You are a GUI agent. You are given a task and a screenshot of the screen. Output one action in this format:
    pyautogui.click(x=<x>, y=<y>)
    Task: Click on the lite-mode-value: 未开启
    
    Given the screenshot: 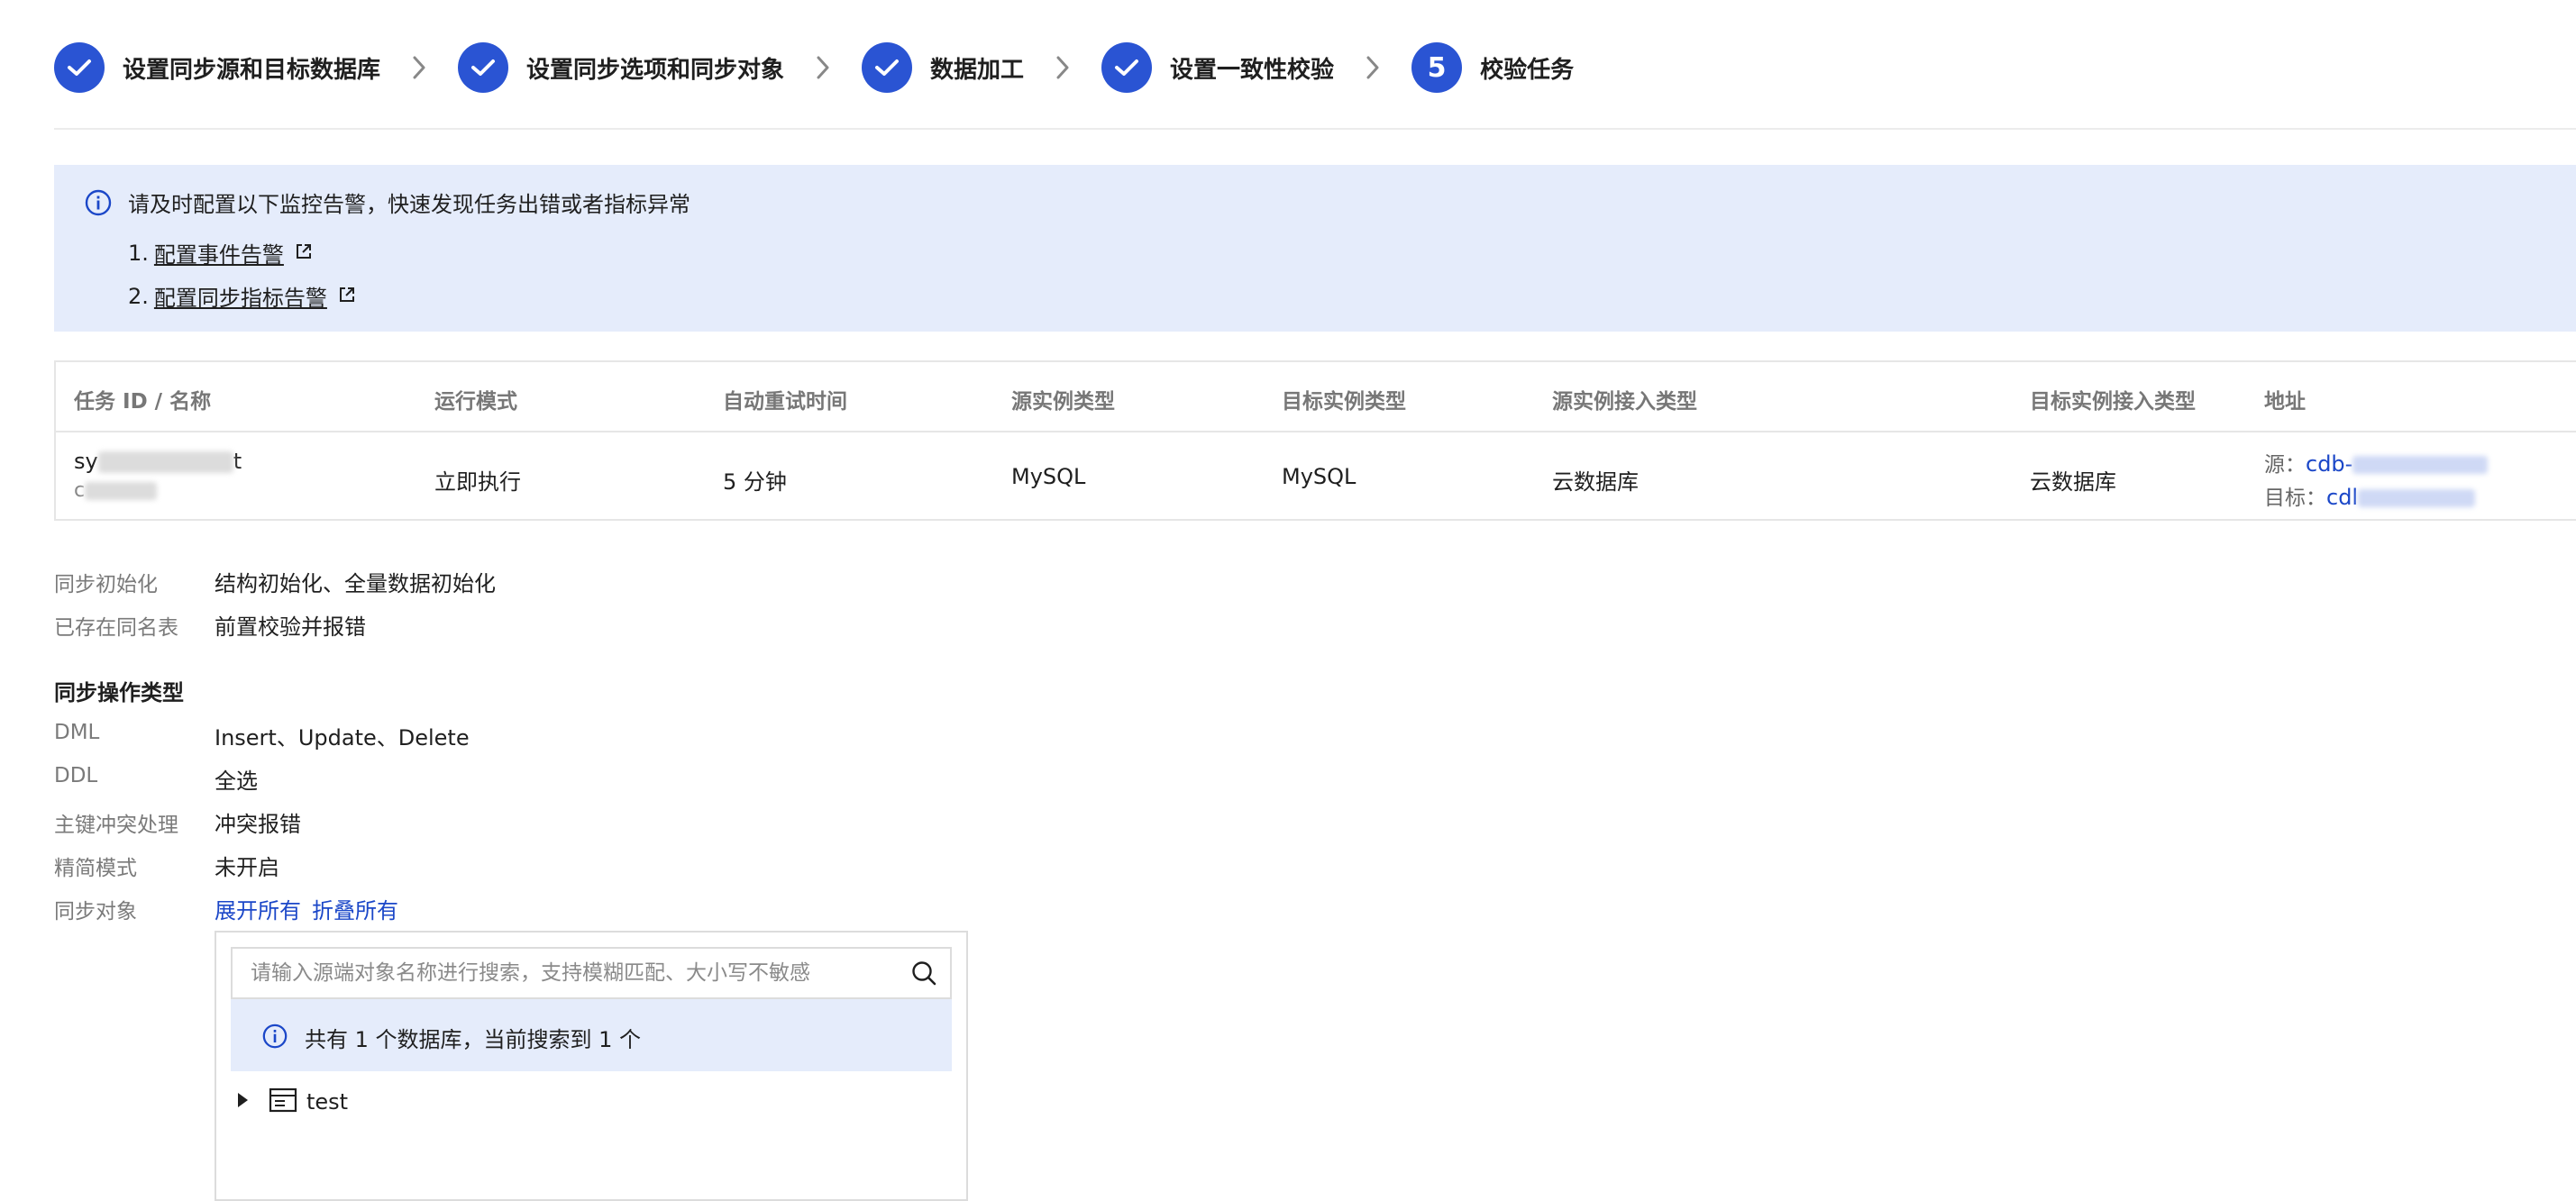 What is the action you would take?
    pyautogui.click(x=247, y=867)
    